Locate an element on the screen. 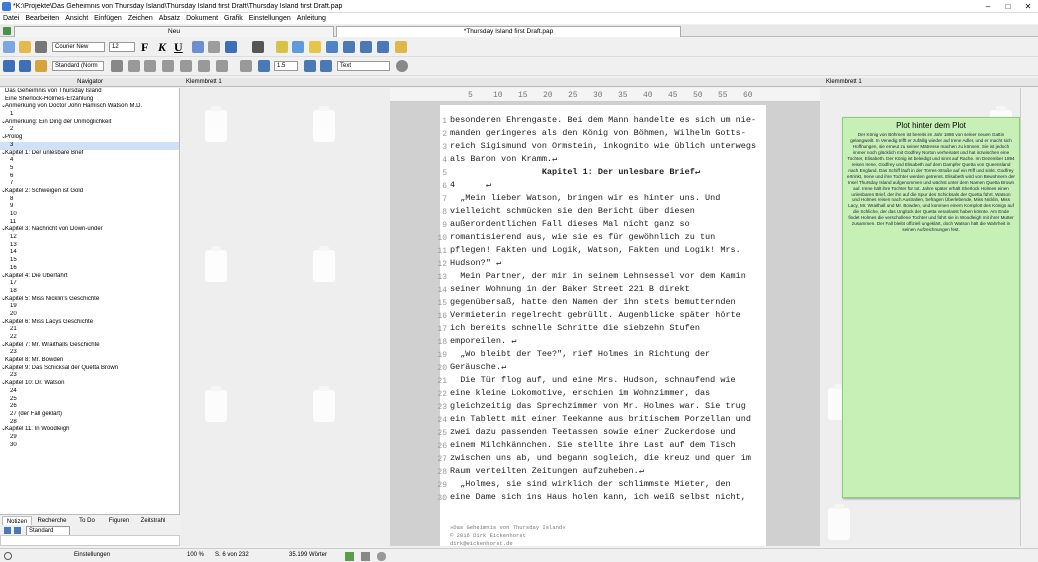 This screenshot has width=1038, height=562. navigator-child-item: 23 is located at coordinates (89, 353).